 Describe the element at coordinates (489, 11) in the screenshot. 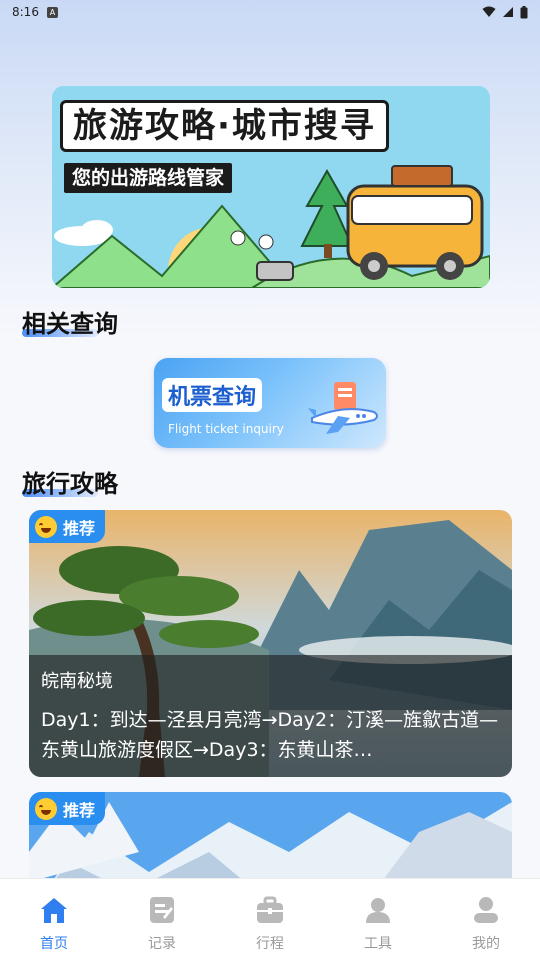

I see `wifi-icon` at that location.